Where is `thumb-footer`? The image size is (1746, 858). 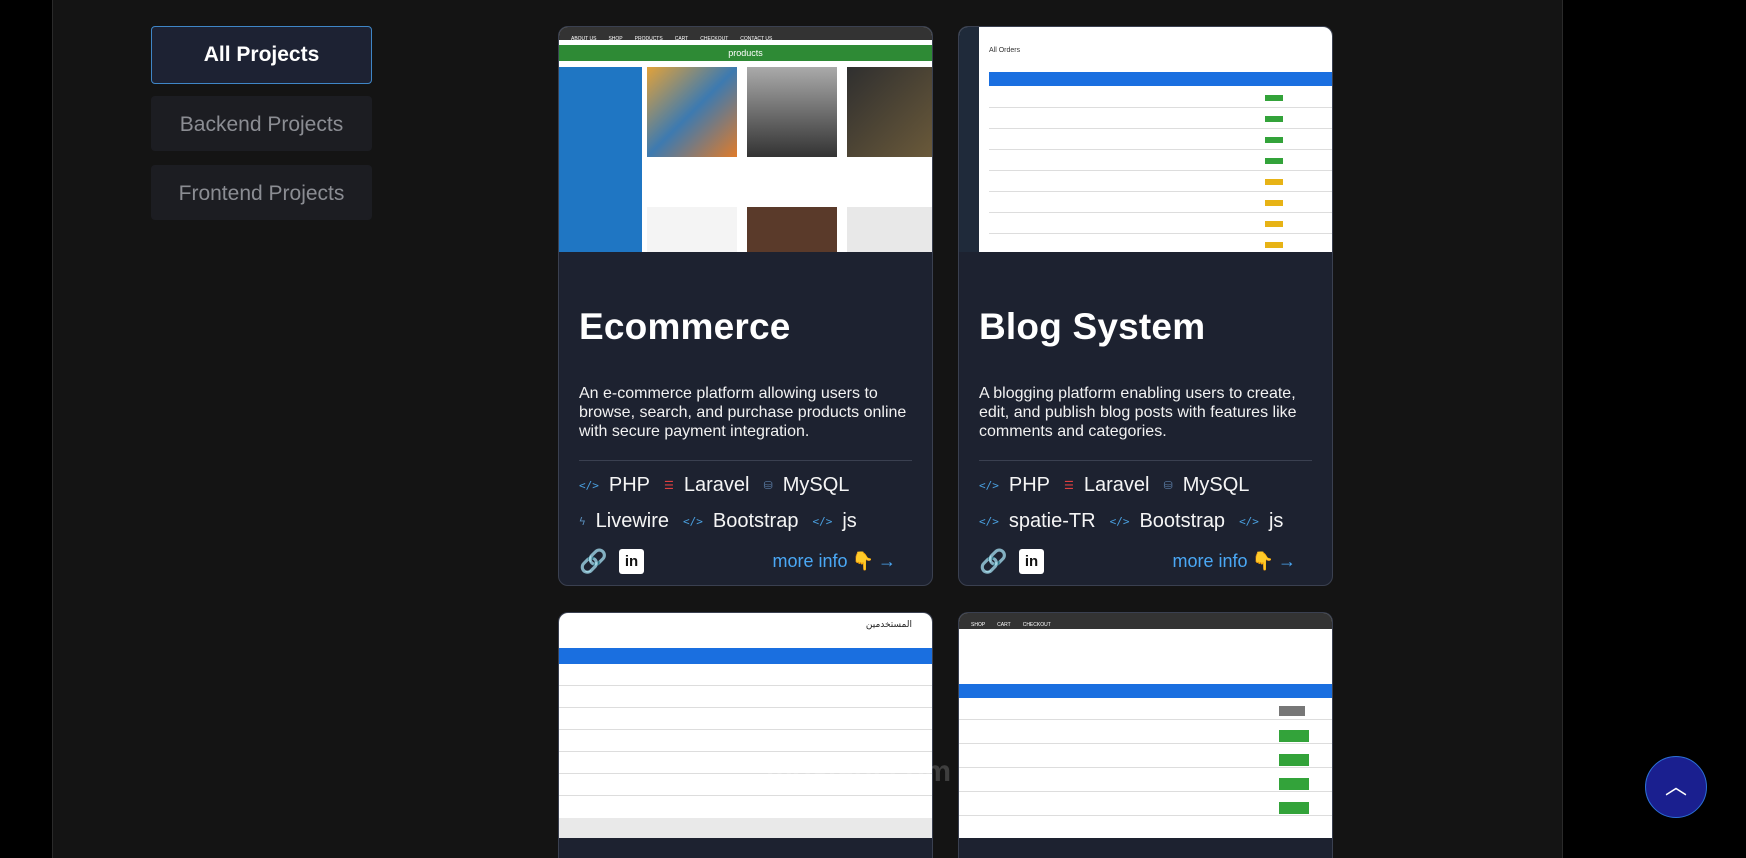 thumb-footer is located at coordinates (745, 828).